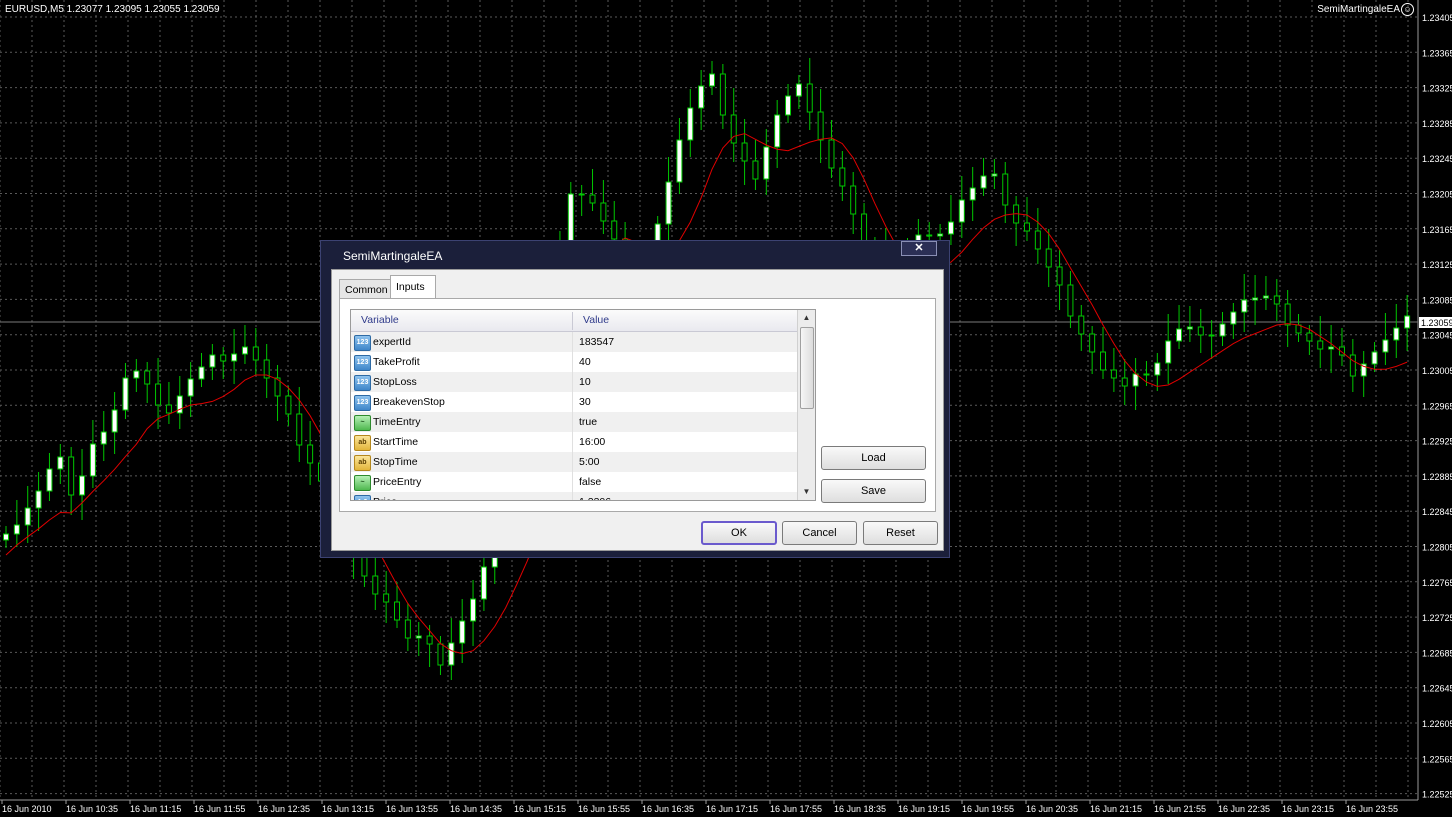 Image resolution: width=1452 pixels, height=817 pixels. Describe the element at coordinates (1437, 89) in the screenshot. I see `price-tick-label: 1.23325` at that location.